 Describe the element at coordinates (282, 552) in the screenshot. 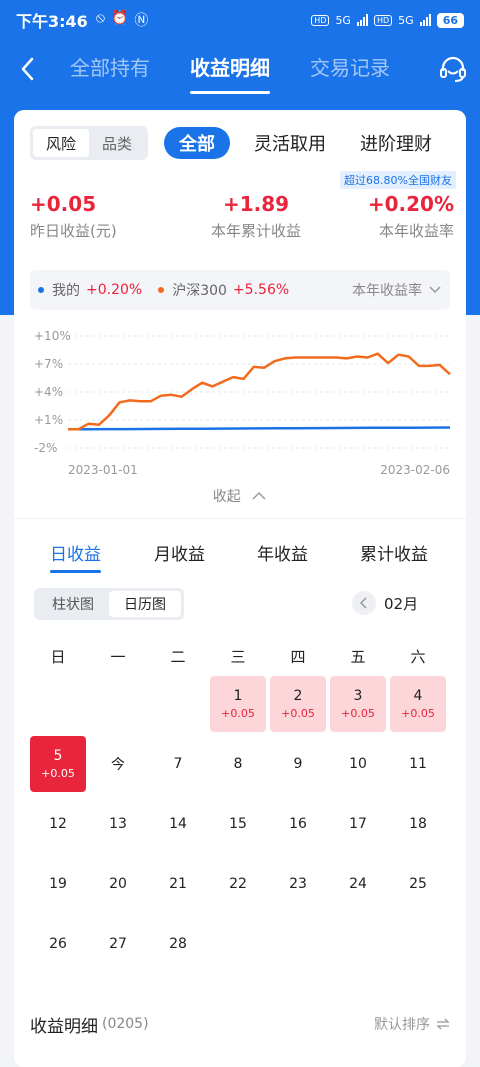

I see `tab-yearly-profit: 年收益` at that location.